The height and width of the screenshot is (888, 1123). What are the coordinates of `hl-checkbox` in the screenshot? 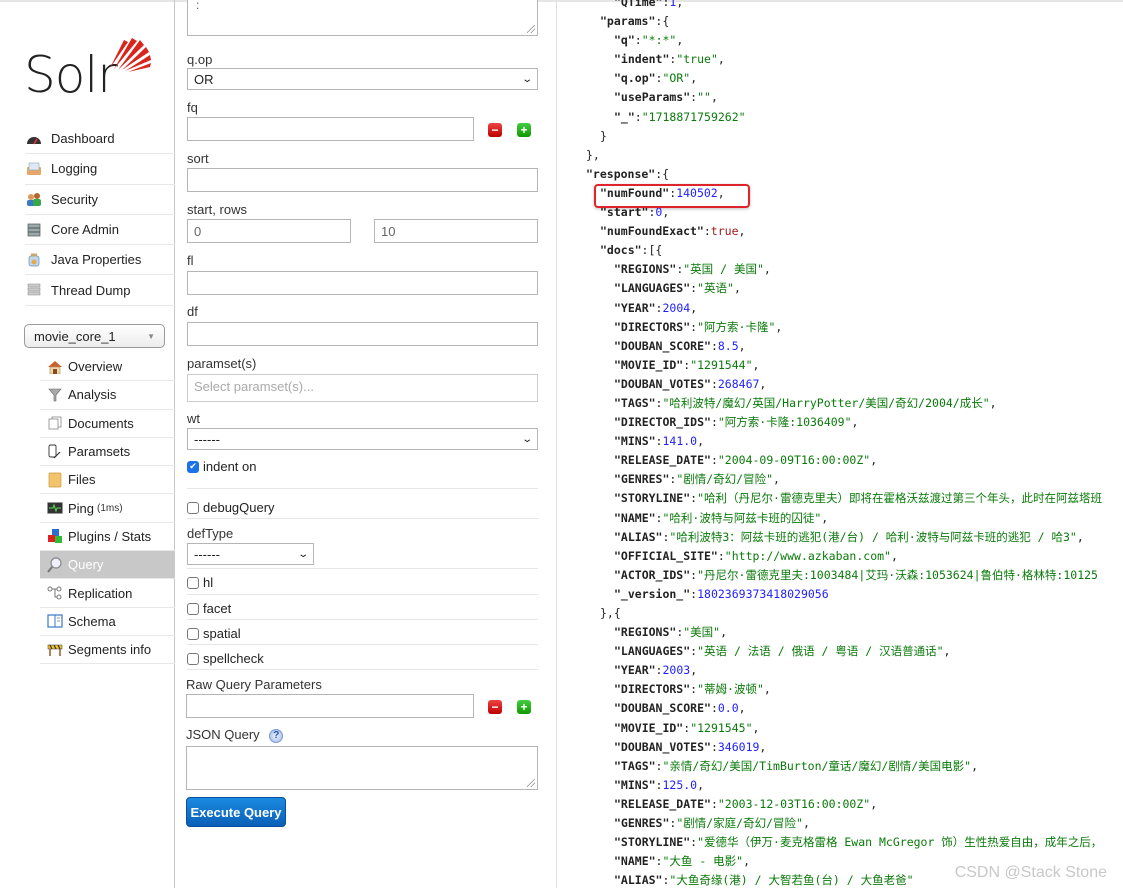 It's located at (193, 582).